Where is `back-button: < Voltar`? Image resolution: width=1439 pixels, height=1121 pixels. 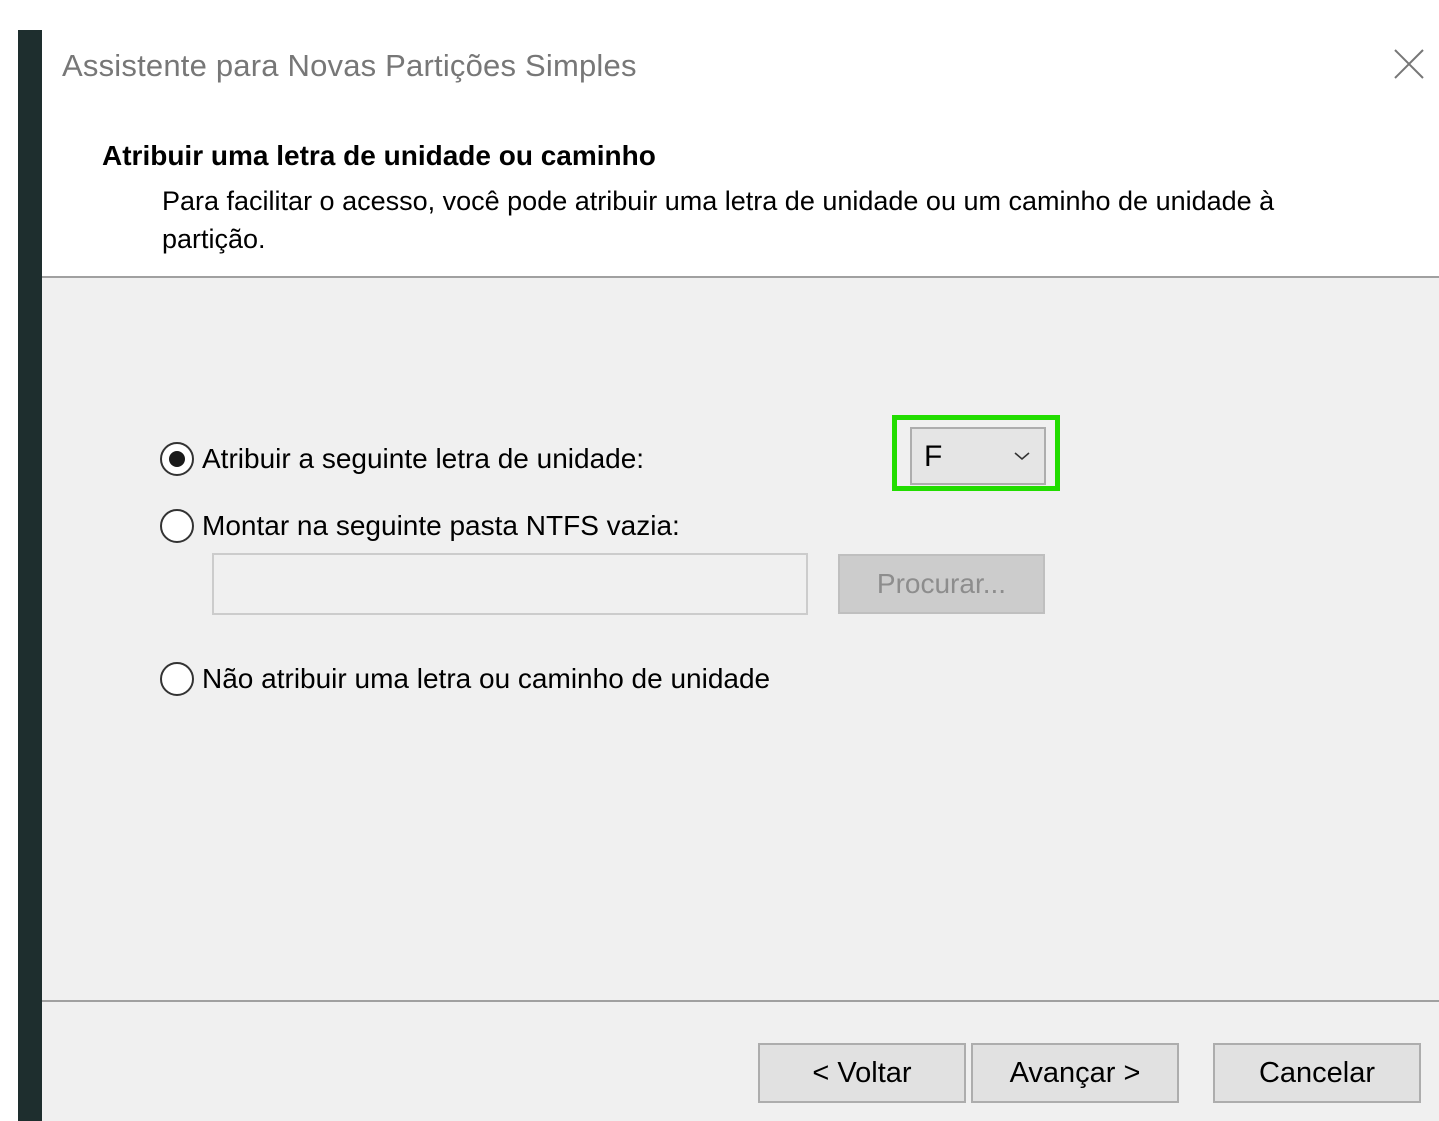
back-button: < Voltar is located at coordinates (862, 1073).